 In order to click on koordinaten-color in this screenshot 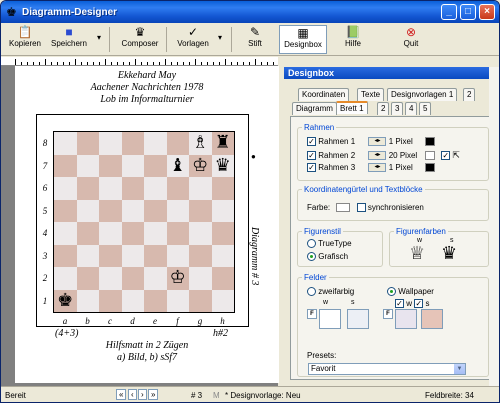, I will do `click(343, 208)`.